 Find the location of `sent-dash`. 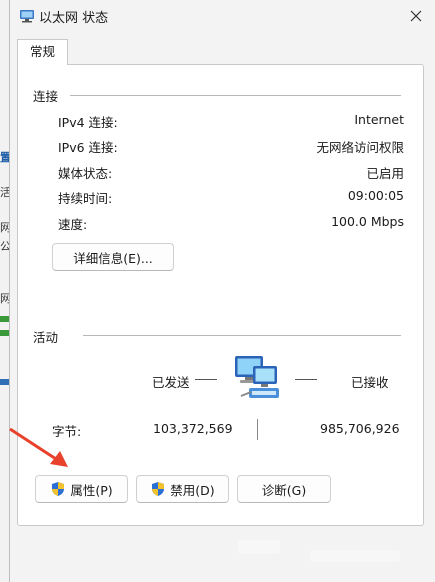

sent-dash is located at coordinates (206, 379).